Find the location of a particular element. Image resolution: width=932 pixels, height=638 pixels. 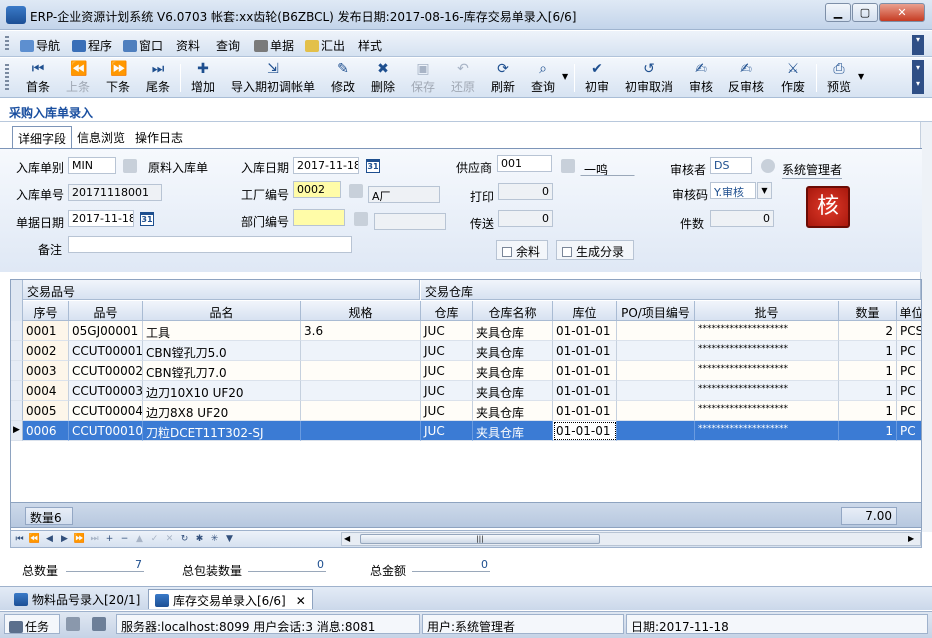

grid-cell: 工具 is located at coordinates (222, 331).